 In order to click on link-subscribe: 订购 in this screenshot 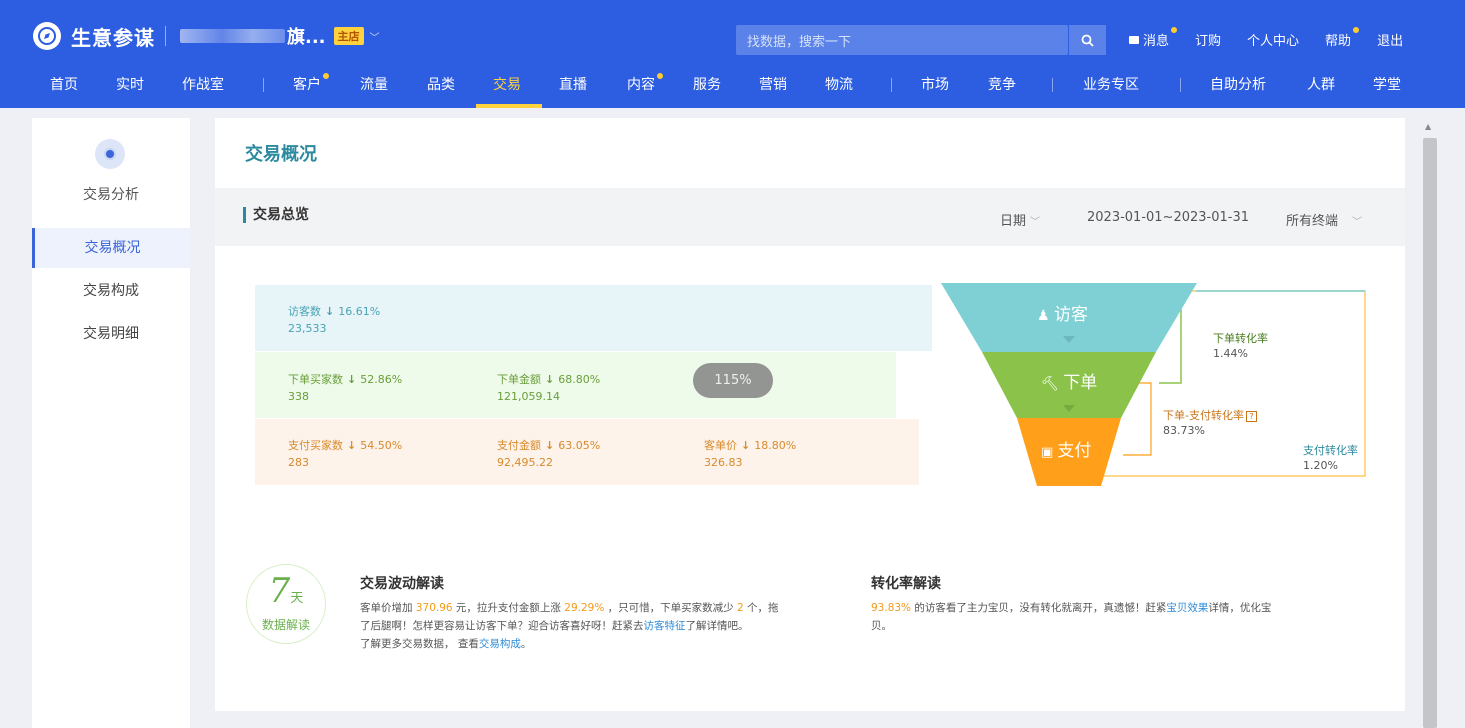, I will do `click(1208, 39)`.